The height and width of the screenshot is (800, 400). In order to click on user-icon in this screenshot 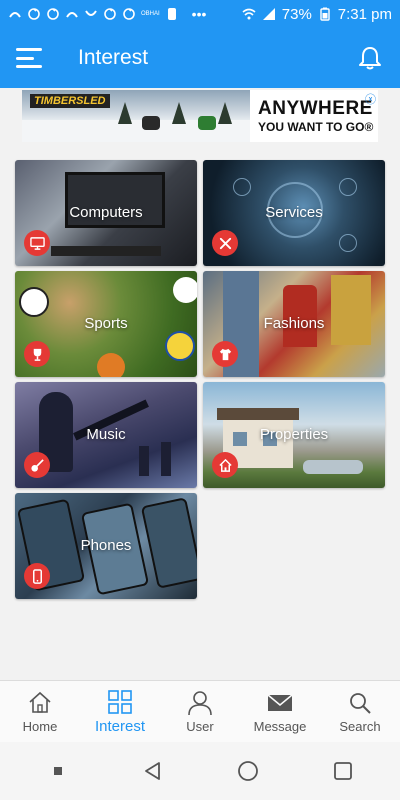, I will do `click(200, 702)`.